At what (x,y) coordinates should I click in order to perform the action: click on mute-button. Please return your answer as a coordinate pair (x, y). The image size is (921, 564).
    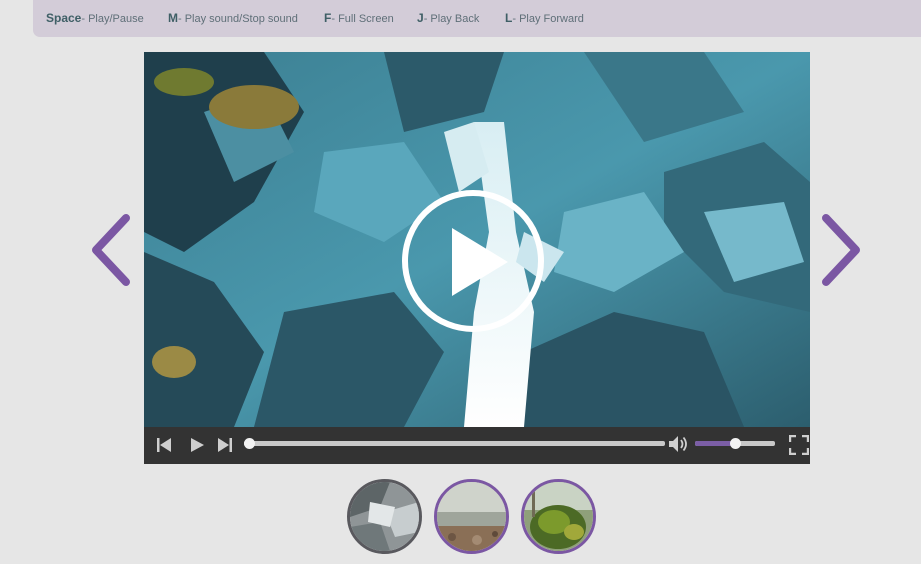
    Looking at the image, I should click on (679, 446).